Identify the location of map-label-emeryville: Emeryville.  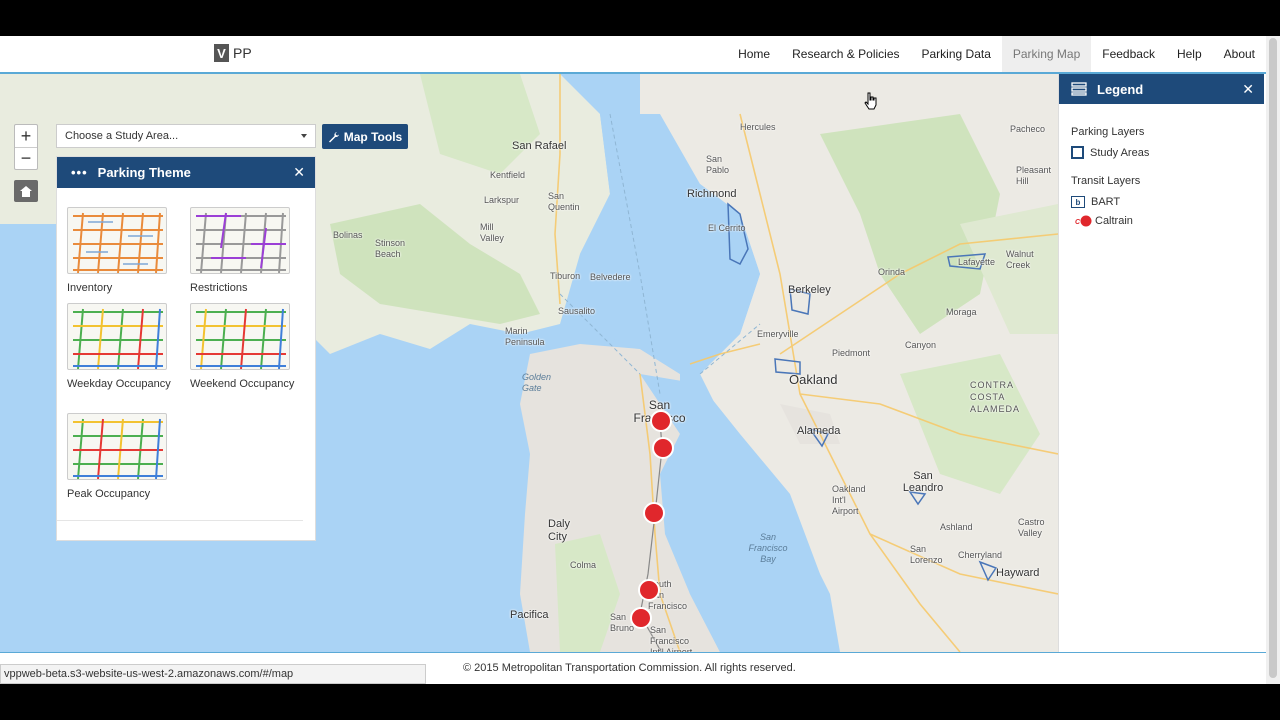
(778, 334).